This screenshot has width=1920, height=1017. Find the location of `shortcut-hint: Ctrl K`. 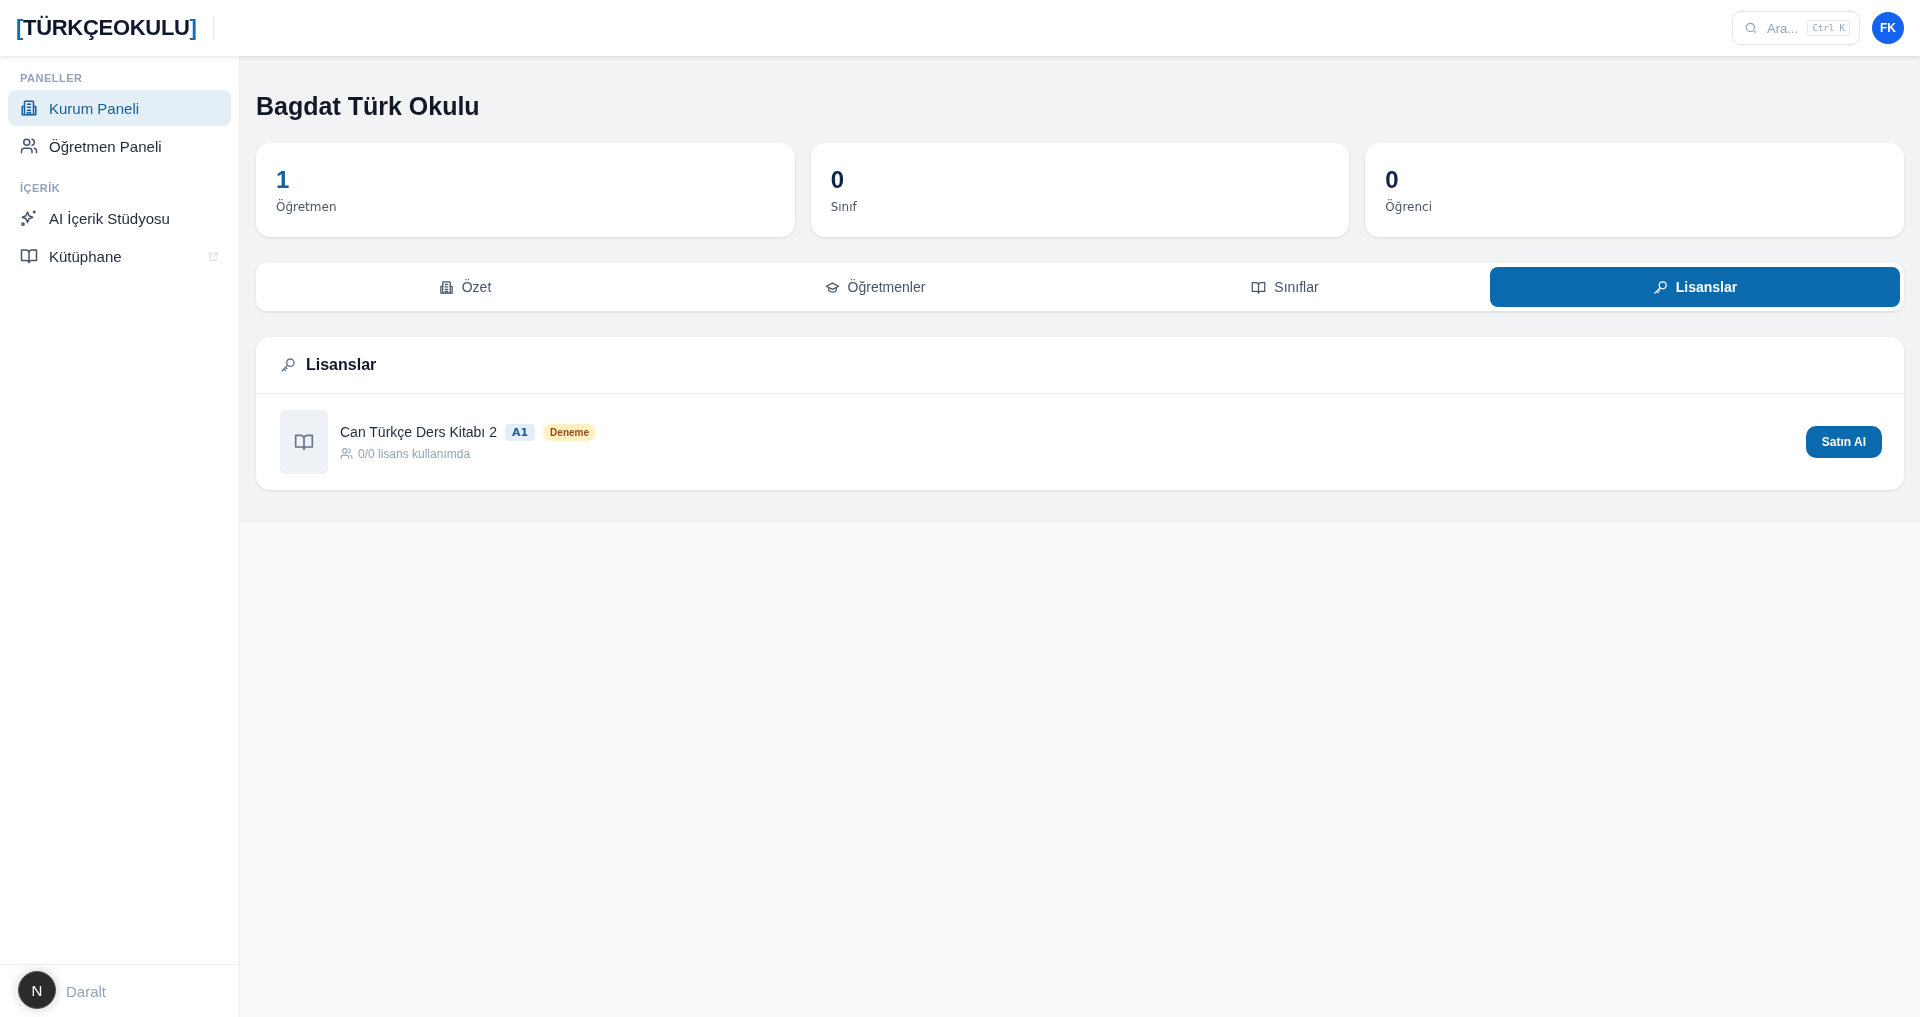

shortcut-hint: Ctrl K is located at coordinates (1828, 28).